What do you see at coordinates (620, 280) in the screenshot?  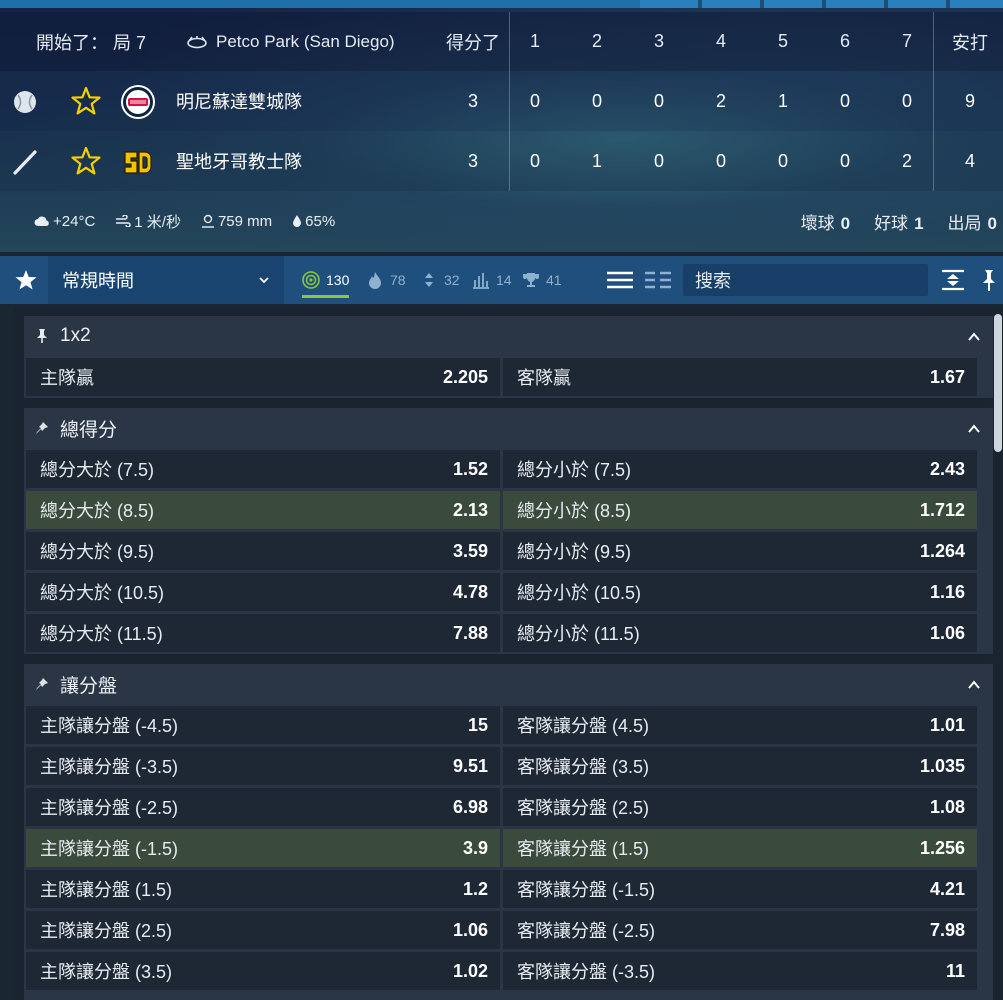 I see `list-view-icon` at bounding box center [620, 280].